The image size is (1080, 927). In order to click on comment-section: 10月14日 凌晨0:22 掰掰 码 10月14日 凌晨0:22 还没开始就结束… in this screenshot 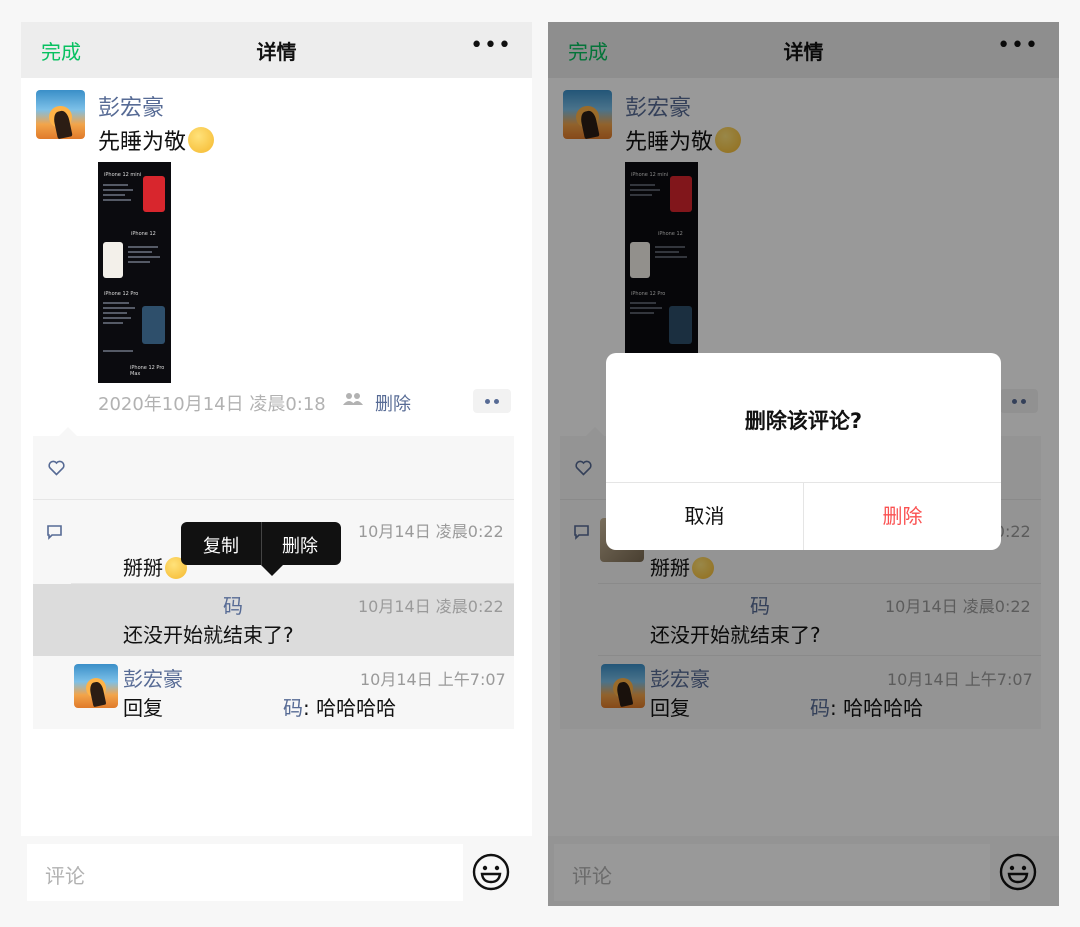, I will do `click(273, 578)`.